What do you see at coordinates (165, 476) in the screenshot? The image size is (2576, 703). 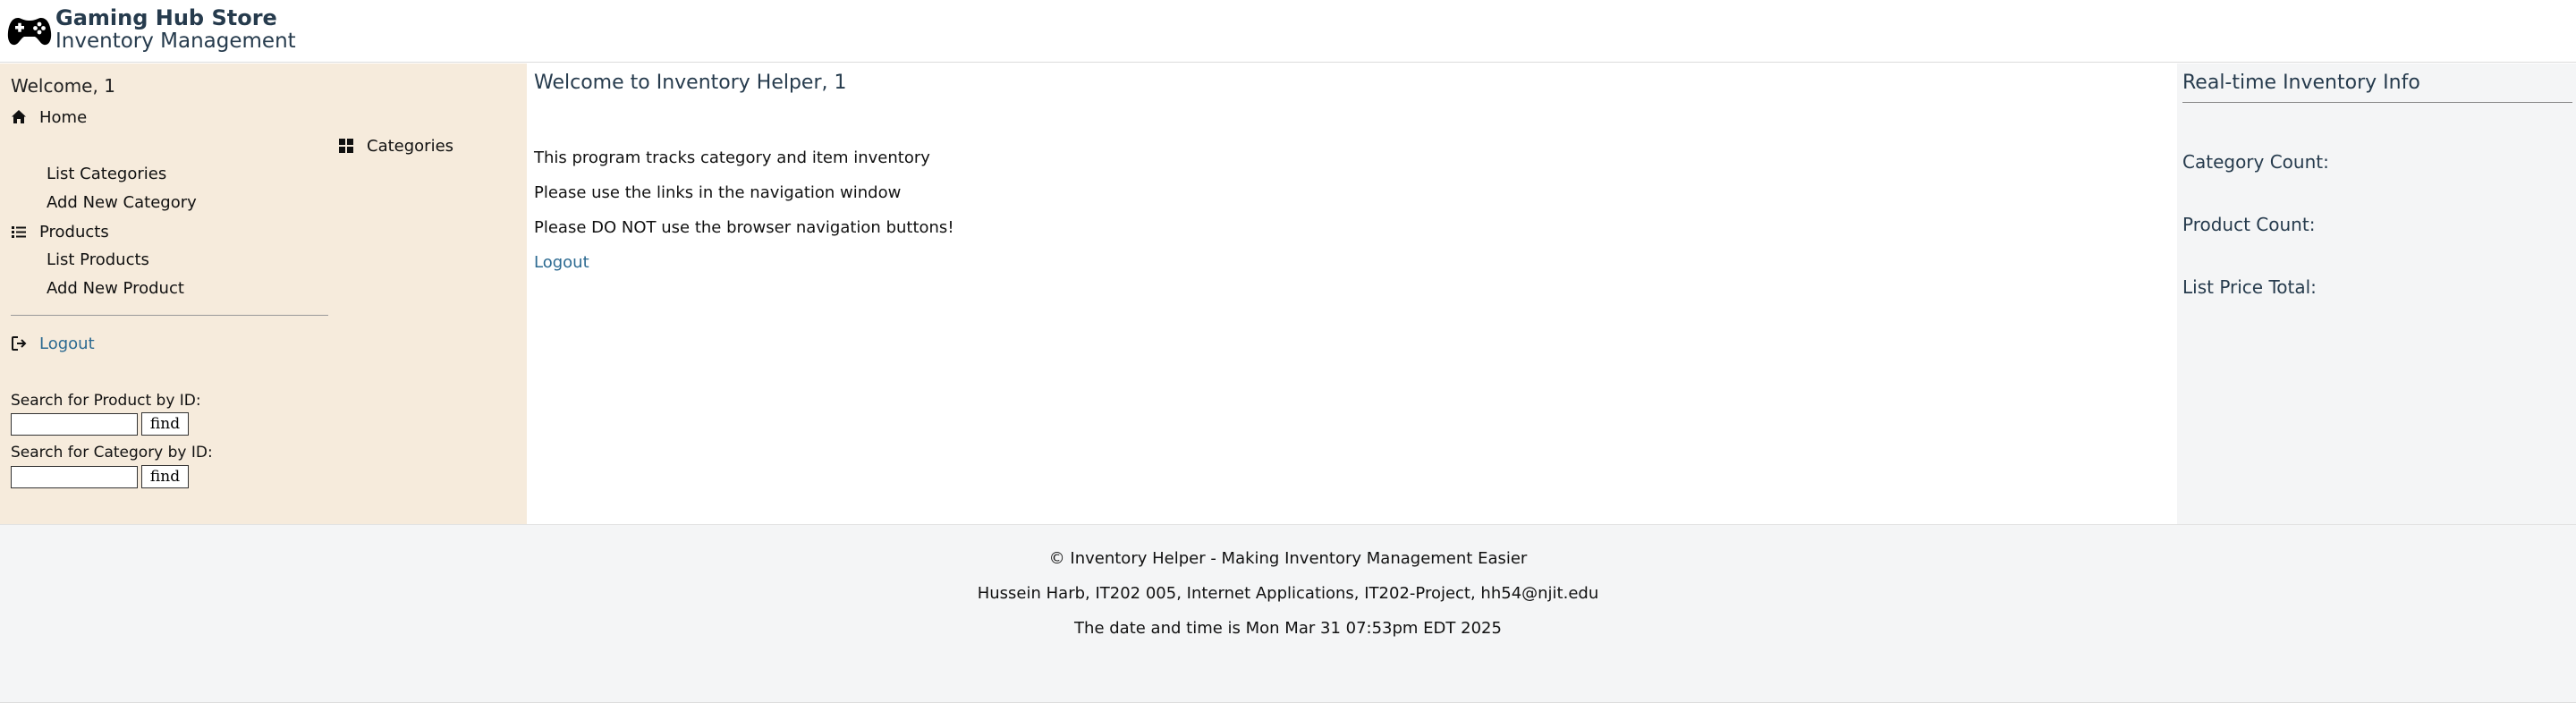 I see `search-category-find-button: find` at bounding box center [165, 476].